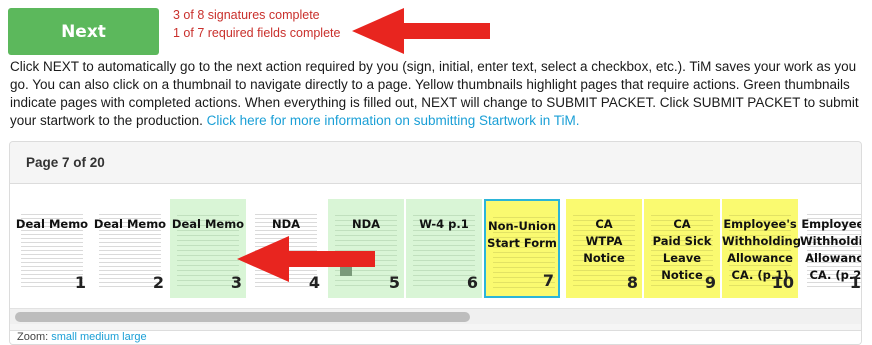  I want to click on thumbnail-page-number: 7, so click(548, 280).